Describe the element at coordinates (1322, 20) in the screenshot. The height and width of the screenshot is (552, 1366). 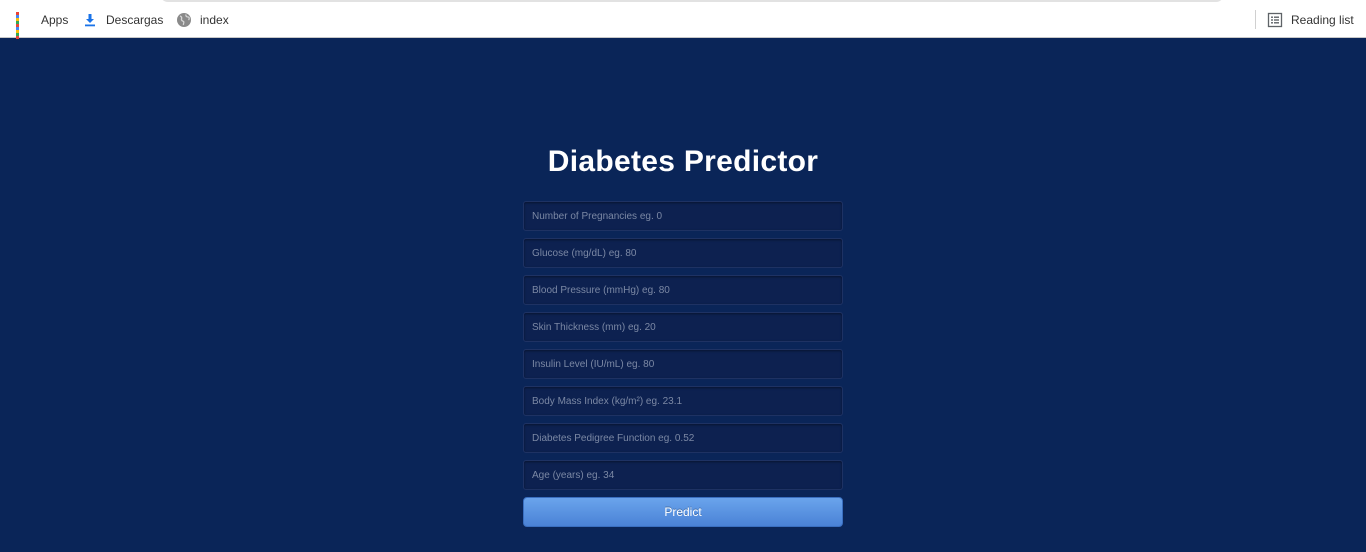
I see `reading-list-label: Reading list` at that location.